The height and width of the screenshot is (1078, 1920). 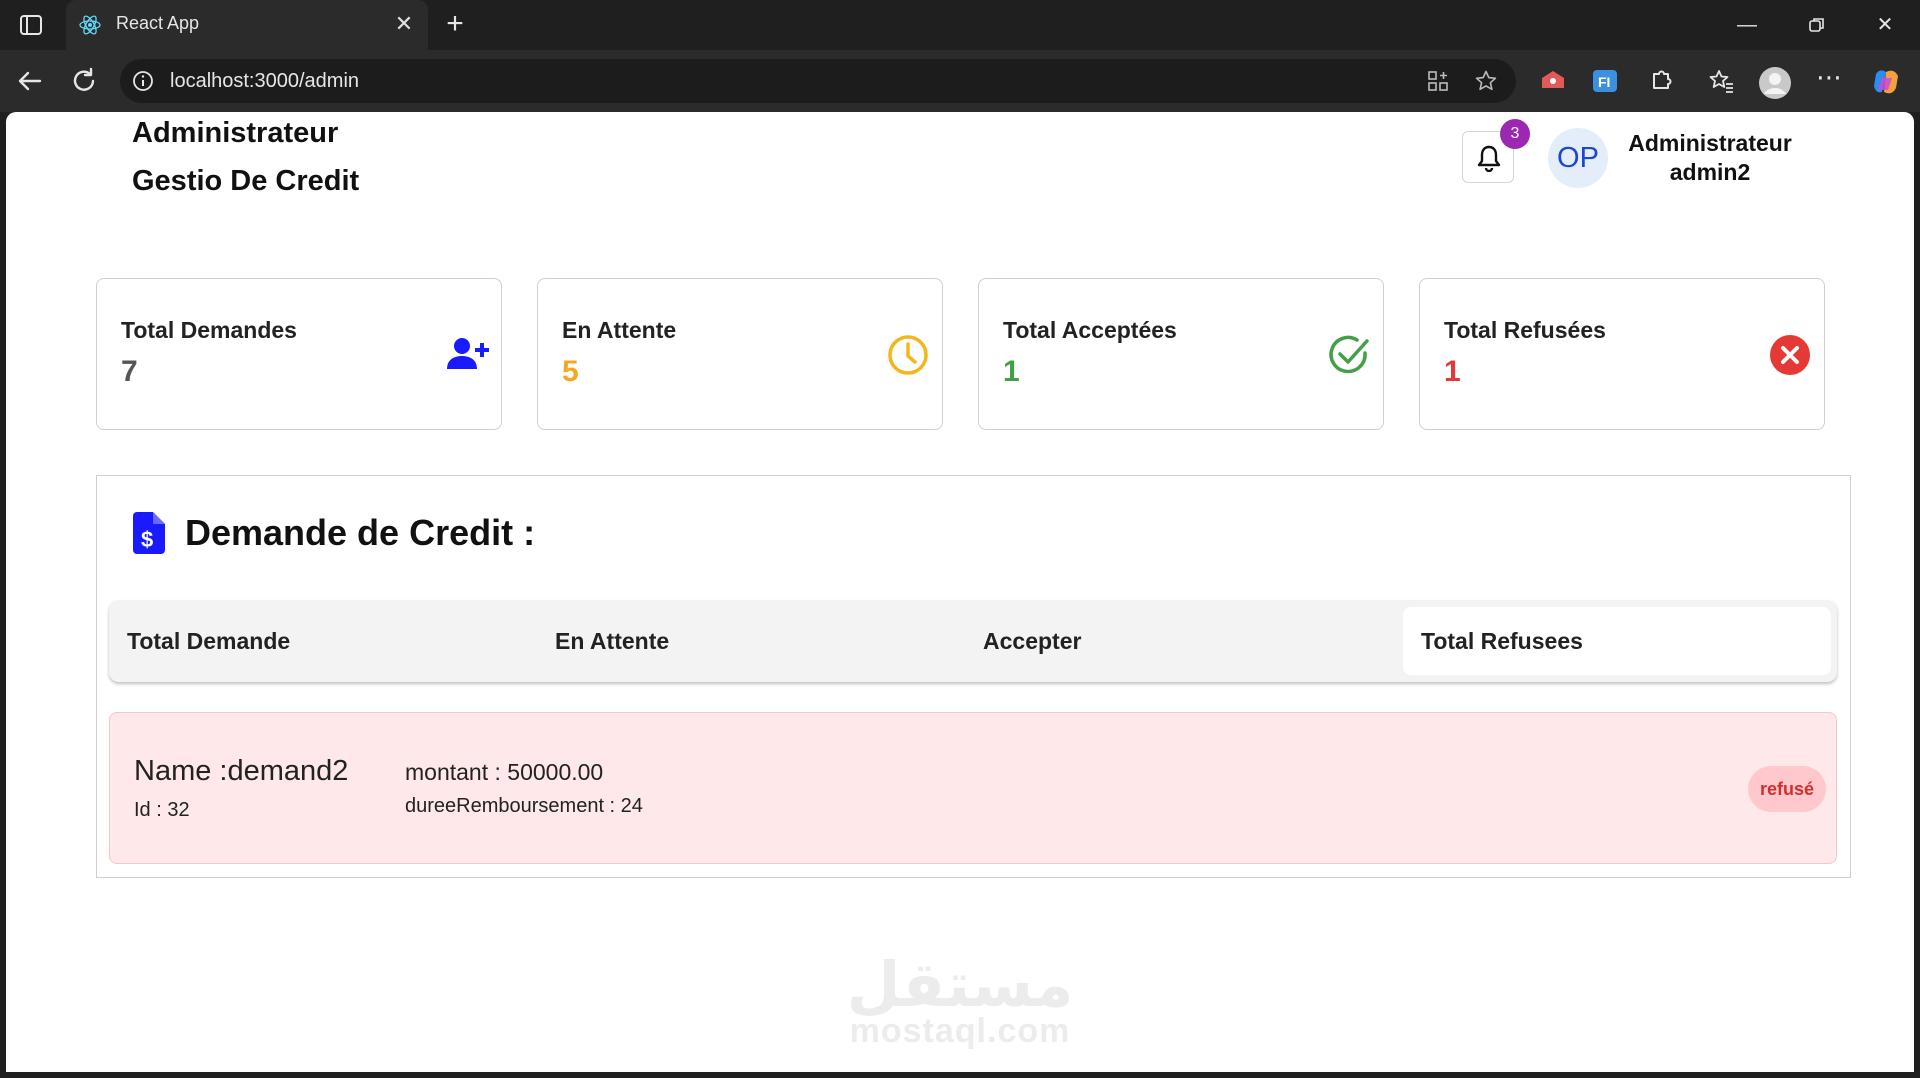 I want to click on tab-accepter: Accepter, so click(x=1179, y=641).